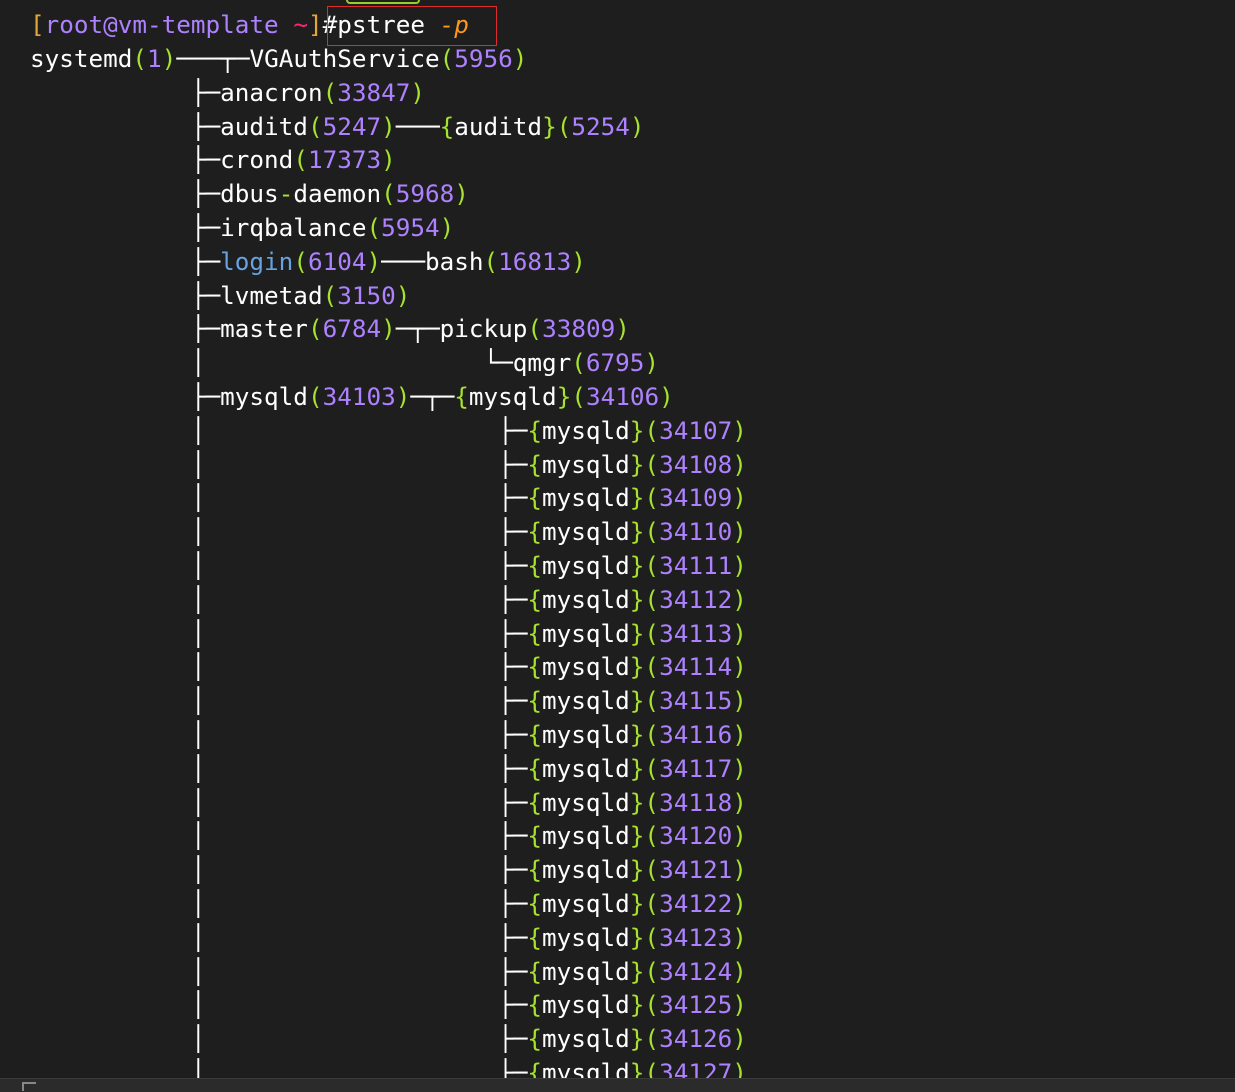 The width and height of the screenshot is (1235, 1092). I want to click on tree-line: │ ├─{mysqld}(34125), so click(388, 1005).